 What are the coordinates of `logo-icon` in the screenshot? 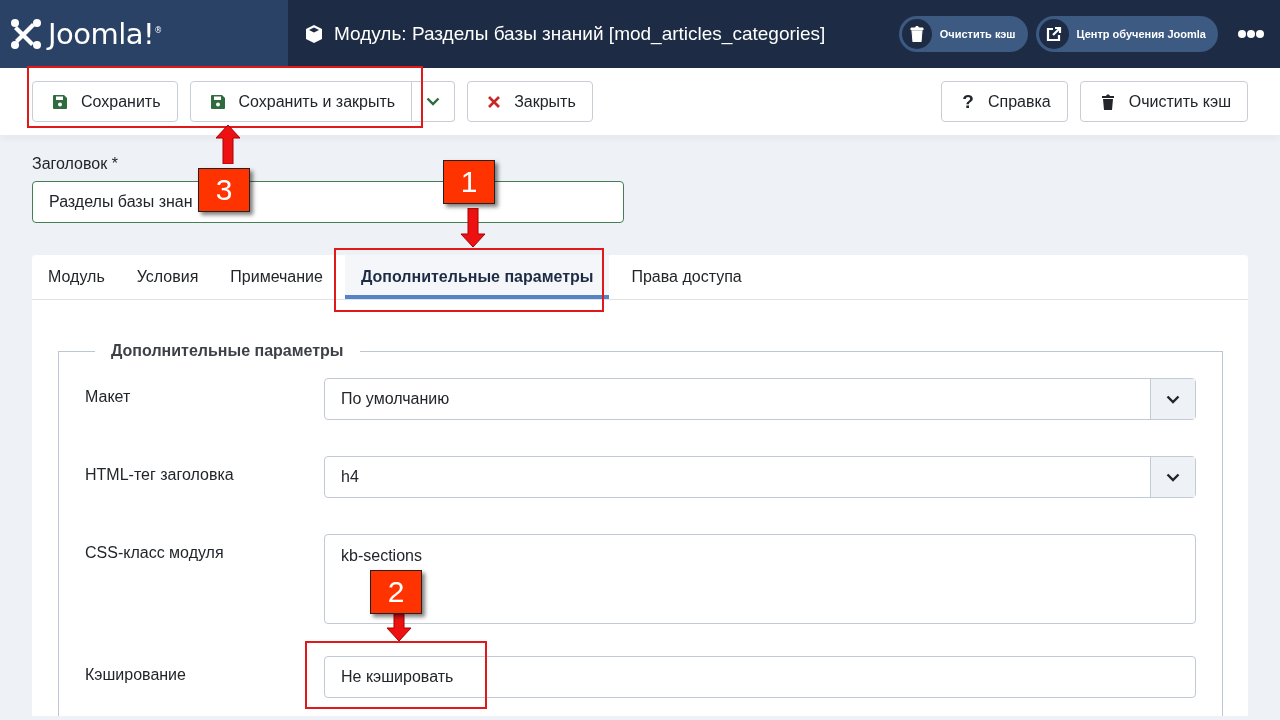 It's located at (26, 34).